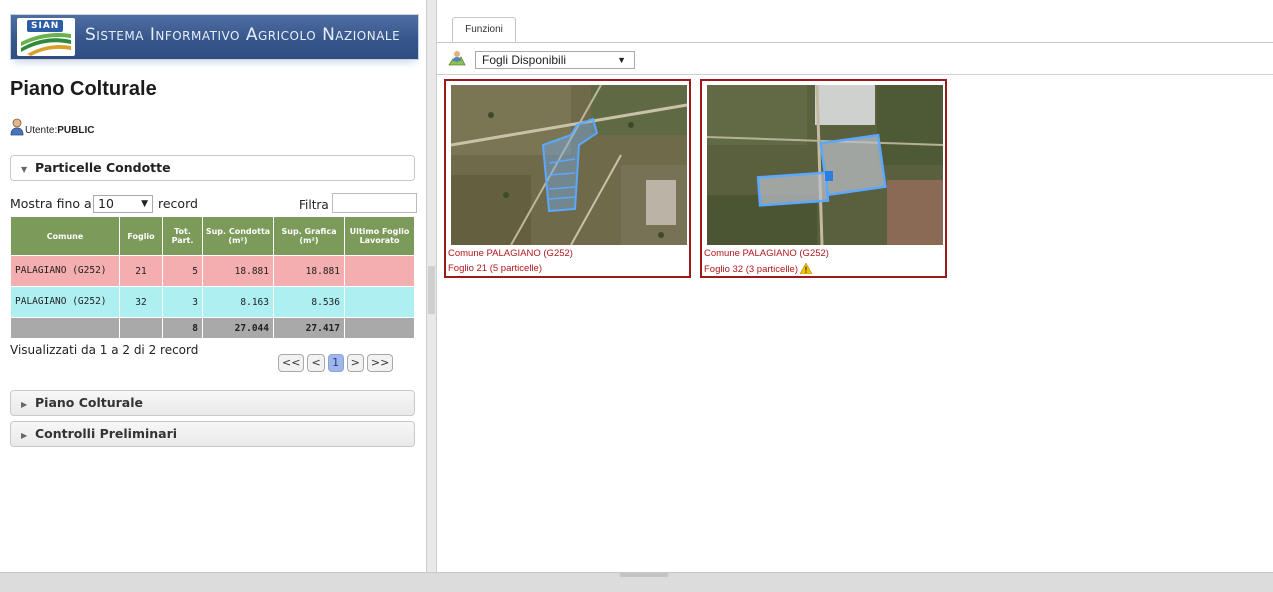 The height and width of the screenshot is (592, 1273). I want to click on card-foglio-label: Foglio 32 (3 particelle), so click(758, 269).